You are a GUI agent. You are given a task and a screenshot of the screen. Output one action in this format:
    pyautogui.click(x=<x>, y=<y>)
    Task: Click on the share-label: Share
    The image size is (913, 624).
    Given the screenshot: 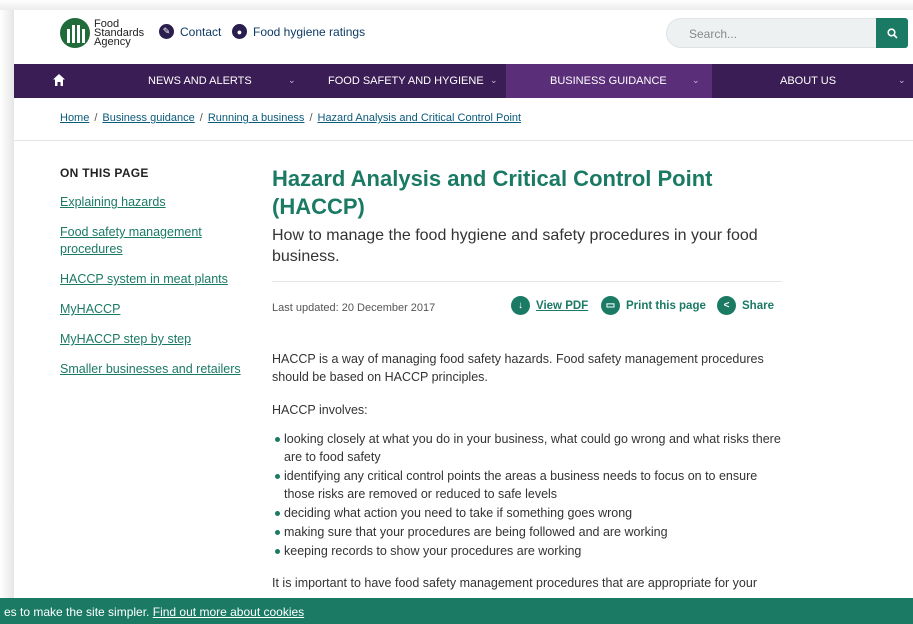 What is the action you would take?
    pyautogui.click(x=758, y=305)
    